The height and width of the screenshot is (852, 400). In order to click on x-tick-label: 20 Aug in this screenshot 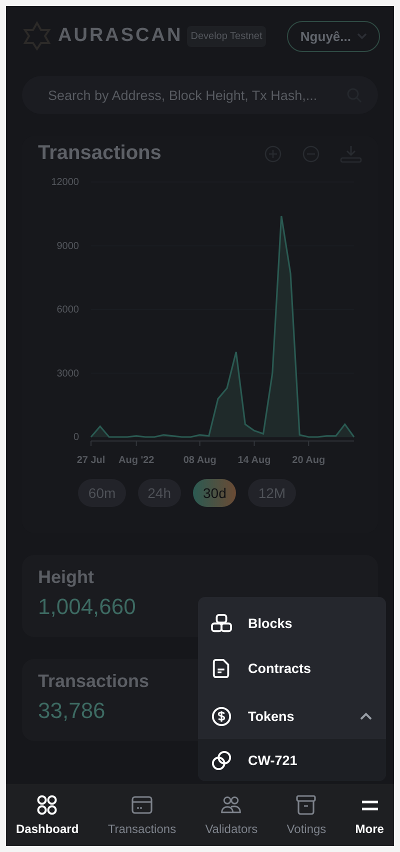, I will do `click(309, 460)`.